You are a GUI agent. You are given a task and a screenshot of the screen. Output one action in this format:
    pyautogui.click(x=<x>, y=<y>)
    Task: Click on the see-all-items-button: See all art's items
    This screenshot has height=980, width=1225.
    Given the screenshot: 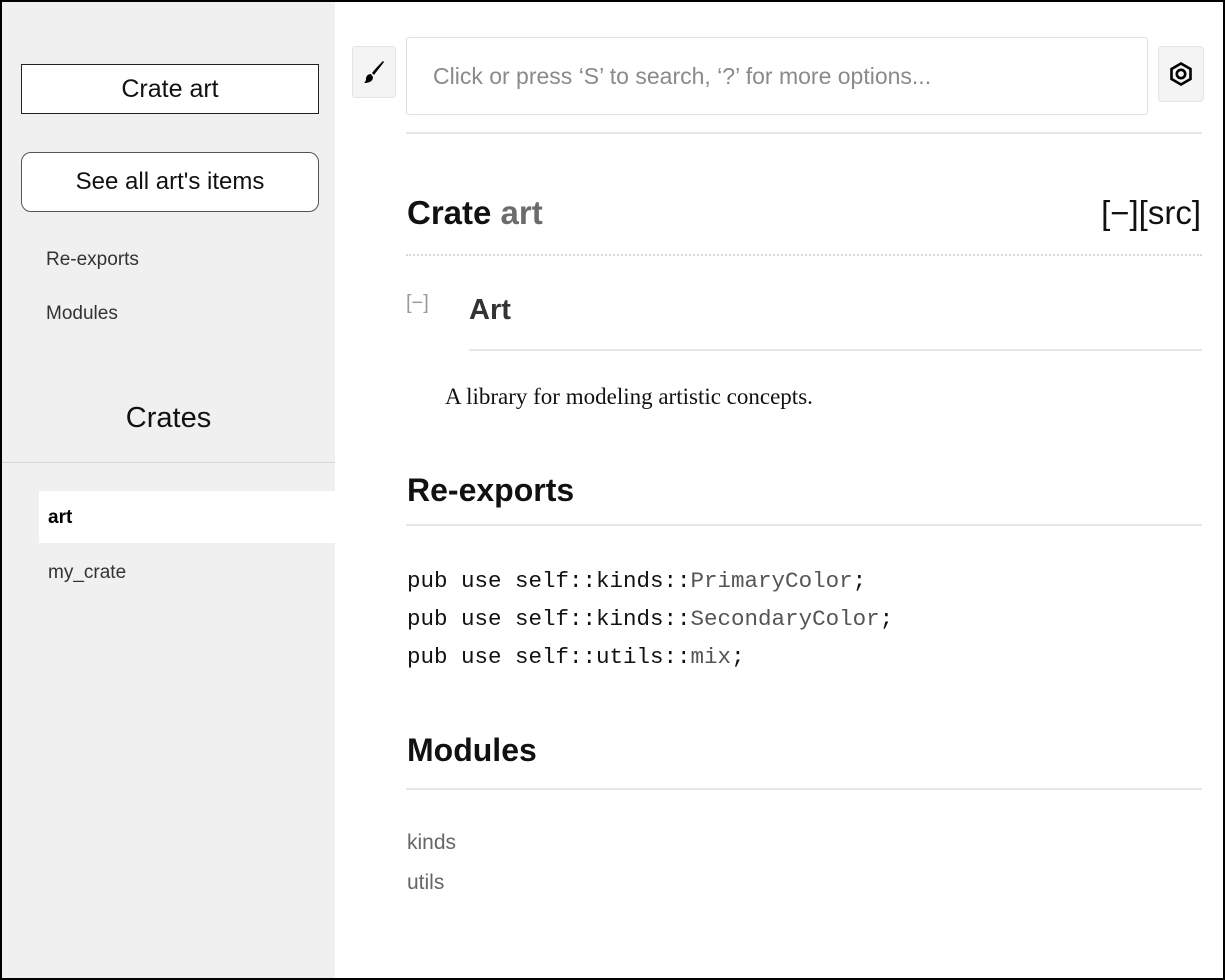 What is the action you would take?
    pyautogui.click(x=170, y=182)
    